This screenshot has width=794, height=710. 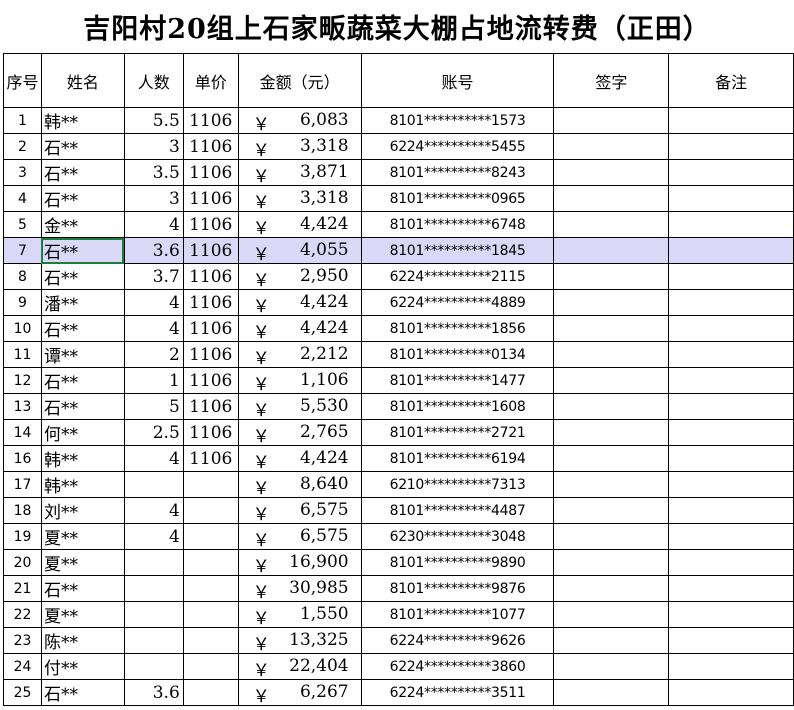 What do you see at coordinates (457, 146) in the screenshot?
I see `account-cell: 6224**********5455` at bounding box center [457, 146].